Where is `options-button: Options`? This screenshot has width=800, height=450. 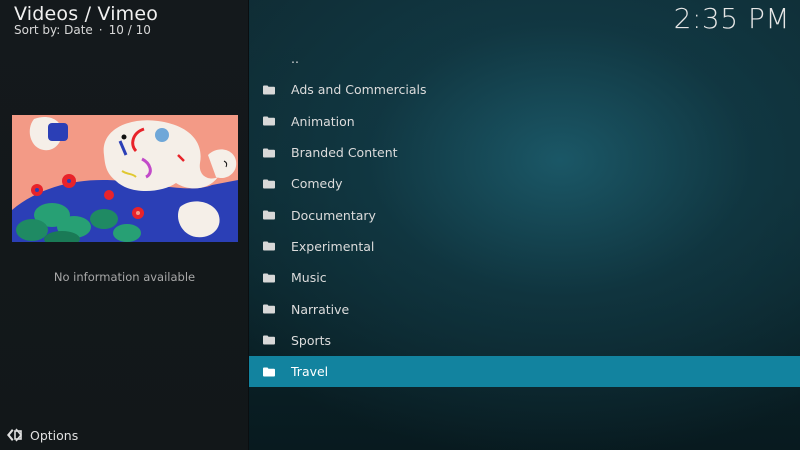 options-button: Options is located at coordinates (42, 435).